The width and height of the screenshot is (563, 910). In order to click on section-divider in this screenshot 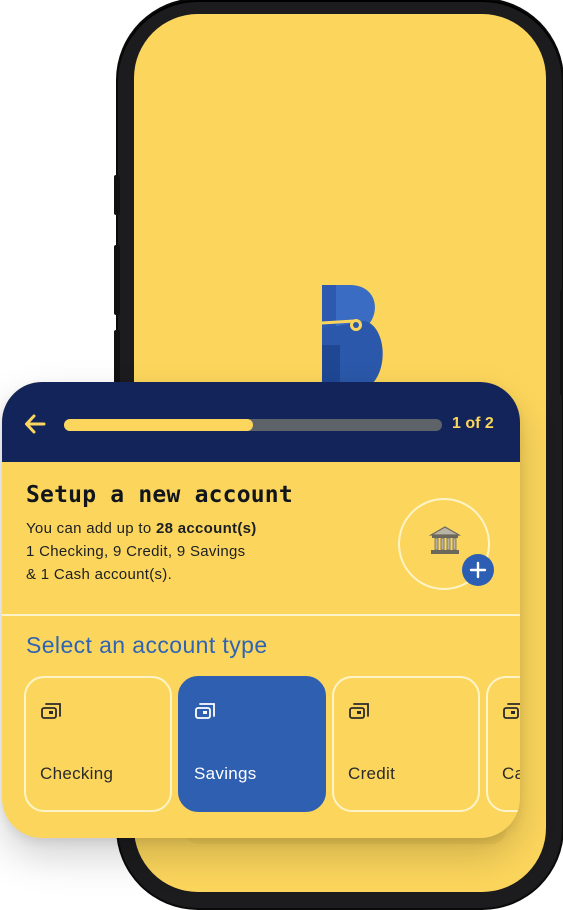, I will do `click(261, 615)`.